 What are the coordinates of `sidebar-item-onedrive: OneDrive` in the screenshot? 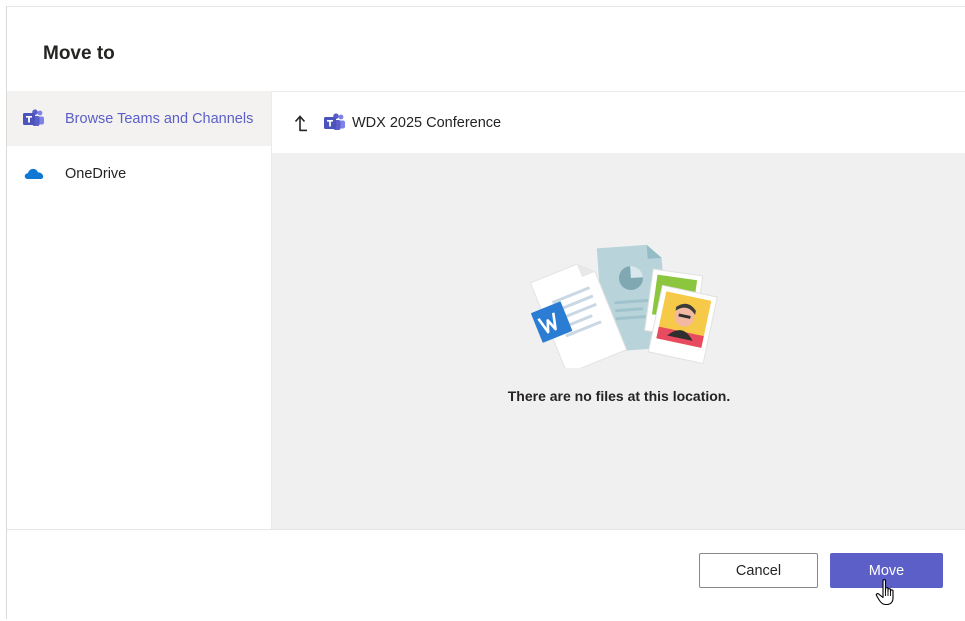 It's located at (139, 173).